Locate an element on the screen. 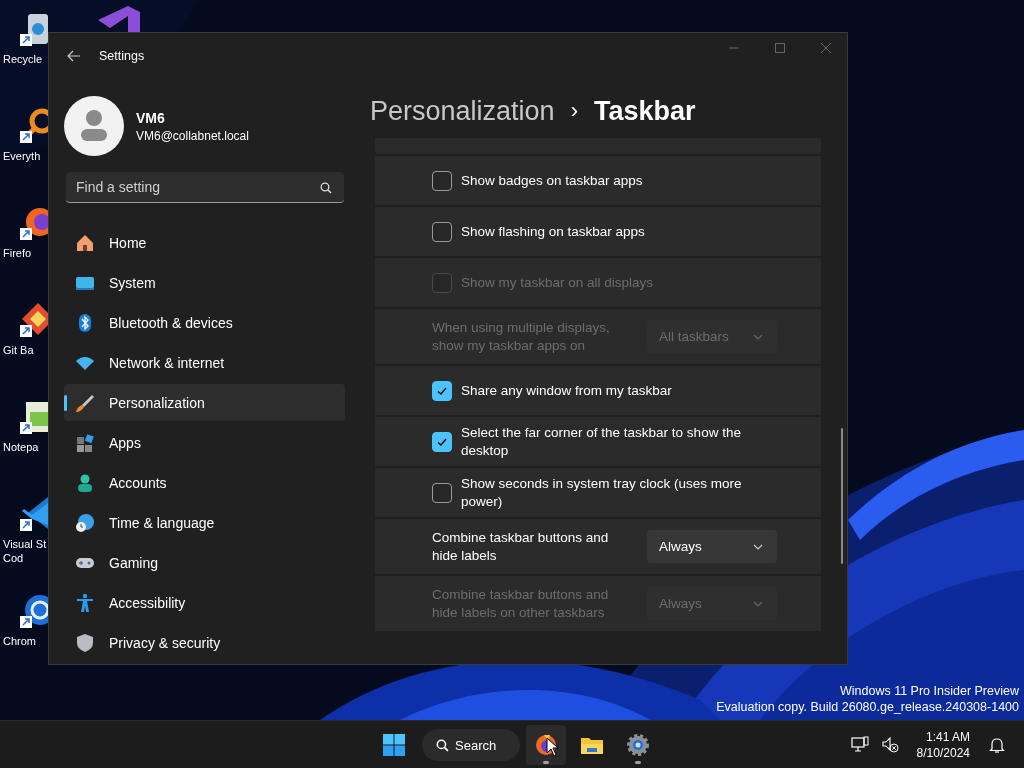 Image resolution: width=1024 pixels, height=768 pixels. checkbox-label: Show flashing on taskbar apps is located at coordinates (553, 231).